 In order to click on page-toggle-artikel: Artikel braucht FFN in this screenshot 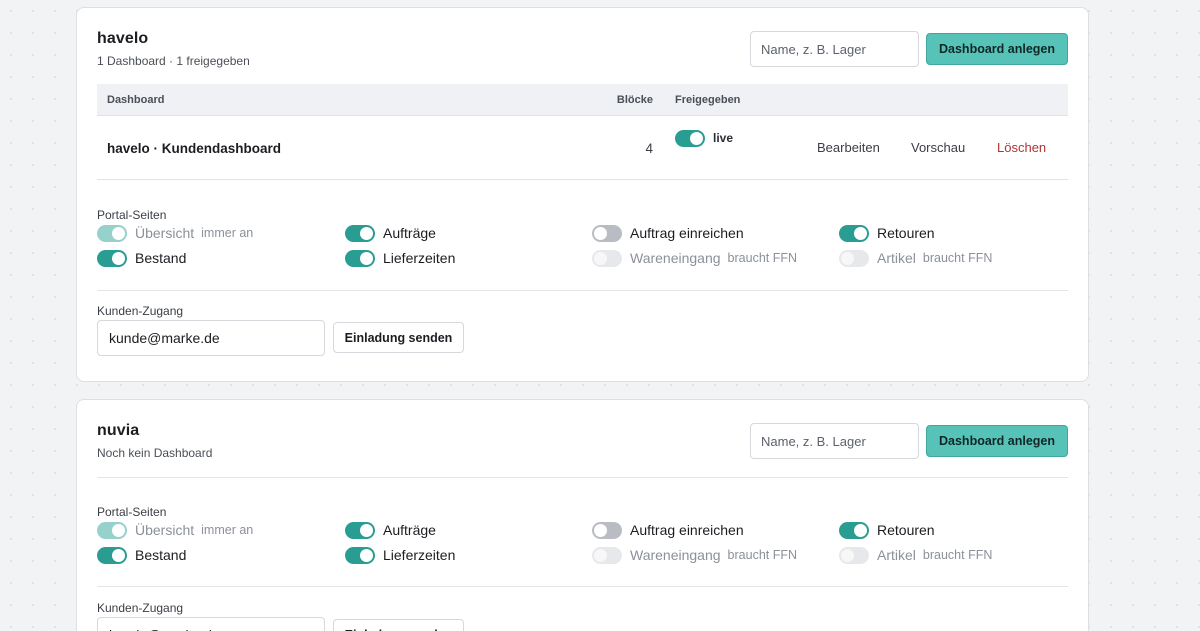, I will do `click(915, 258)`.